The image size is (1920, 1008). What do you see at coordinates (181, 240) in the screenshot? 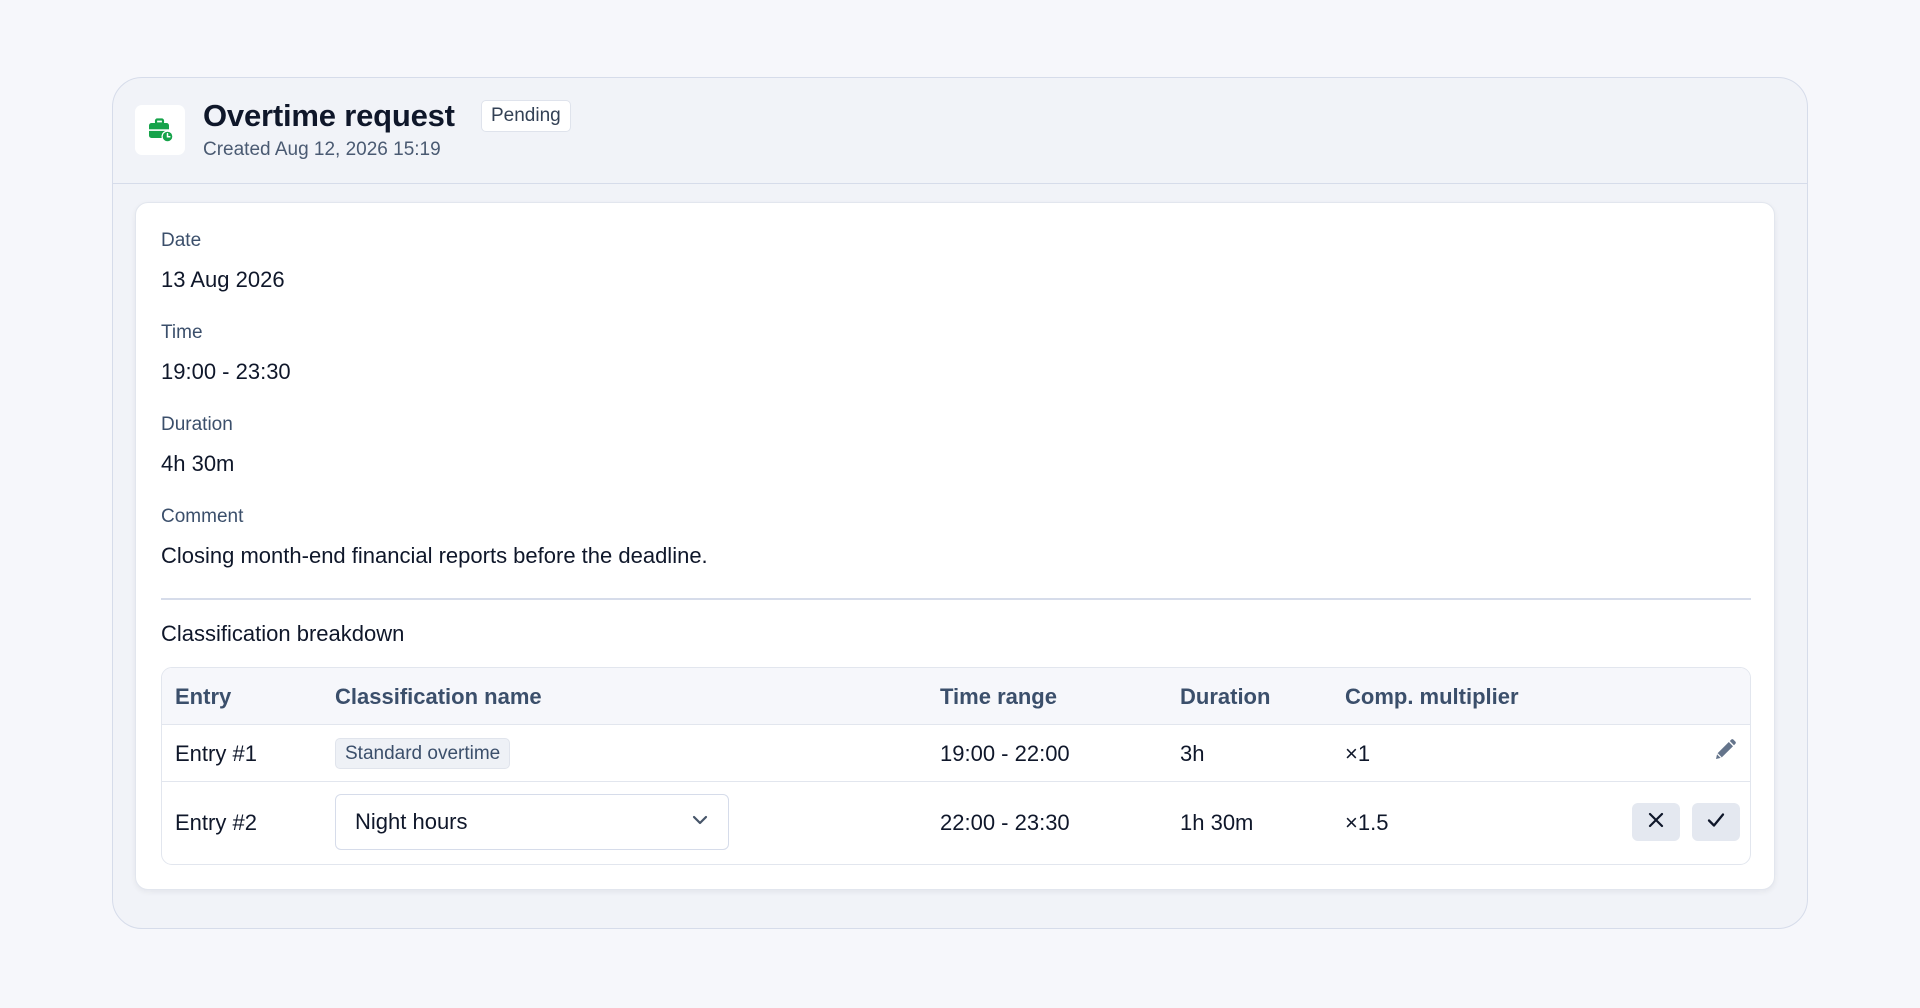
I see `date-label: Date` at bounding box center [181, 240].